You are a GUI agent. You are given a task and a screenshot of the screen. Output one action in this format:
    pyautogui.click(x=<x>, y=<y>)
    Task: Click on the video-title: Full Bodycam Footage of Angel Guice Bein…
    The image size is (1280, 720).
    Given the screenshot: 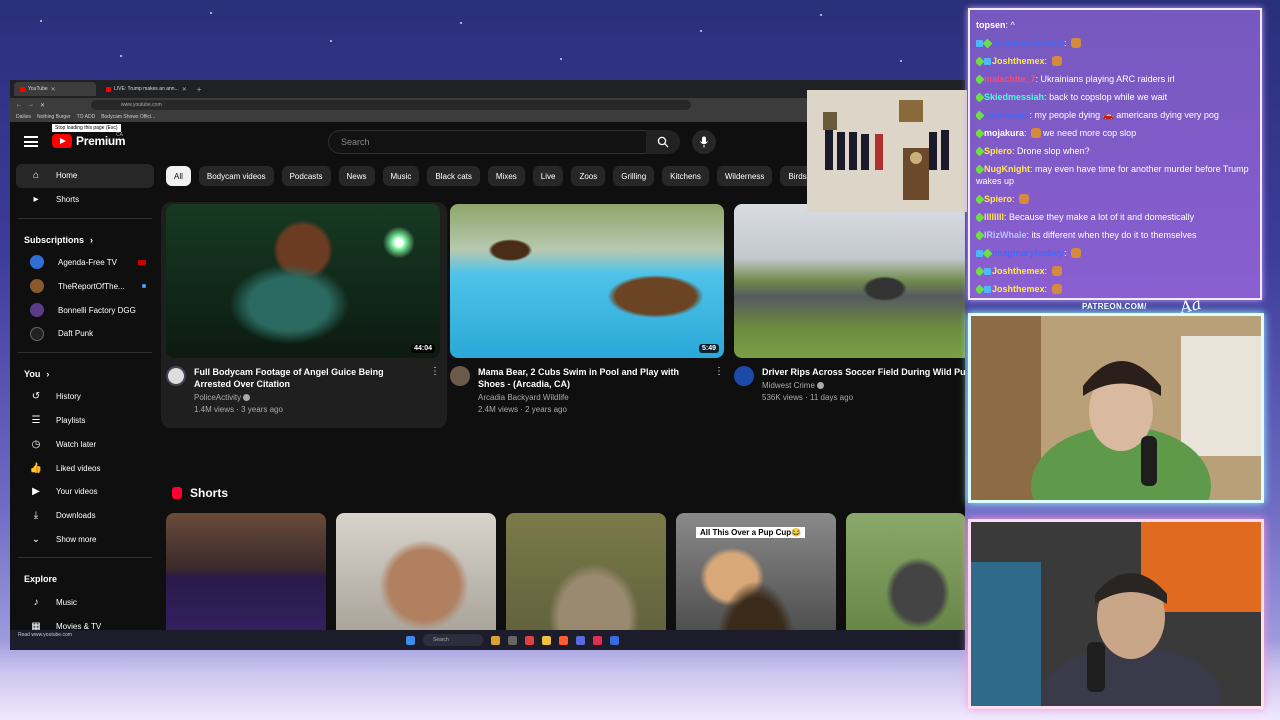 What is the action you would take?
    pyautogui.click(x=308, y=378)
    